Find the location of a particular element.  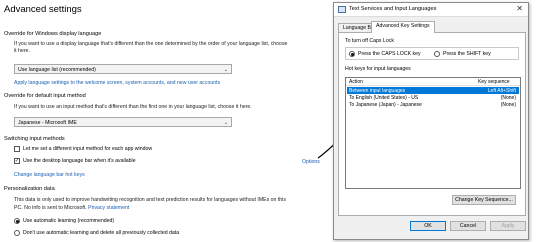

cancel-button: Cancel is located at coordinates (468, 226).